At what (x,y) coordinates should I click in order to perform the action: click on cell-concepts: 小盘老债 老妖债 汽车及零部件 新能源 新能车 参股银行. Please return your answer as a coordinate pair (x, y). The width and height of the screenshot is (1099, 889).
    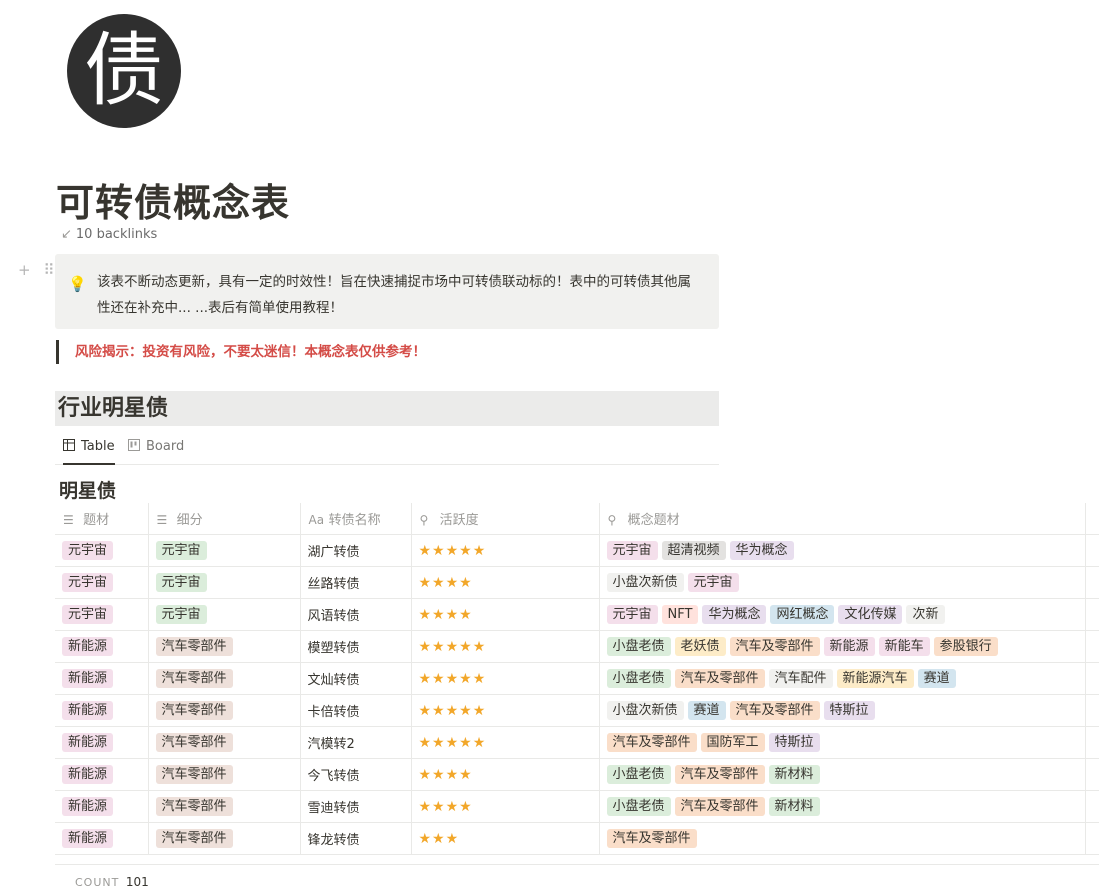
    Looking at the image, I should click on (842, 646).